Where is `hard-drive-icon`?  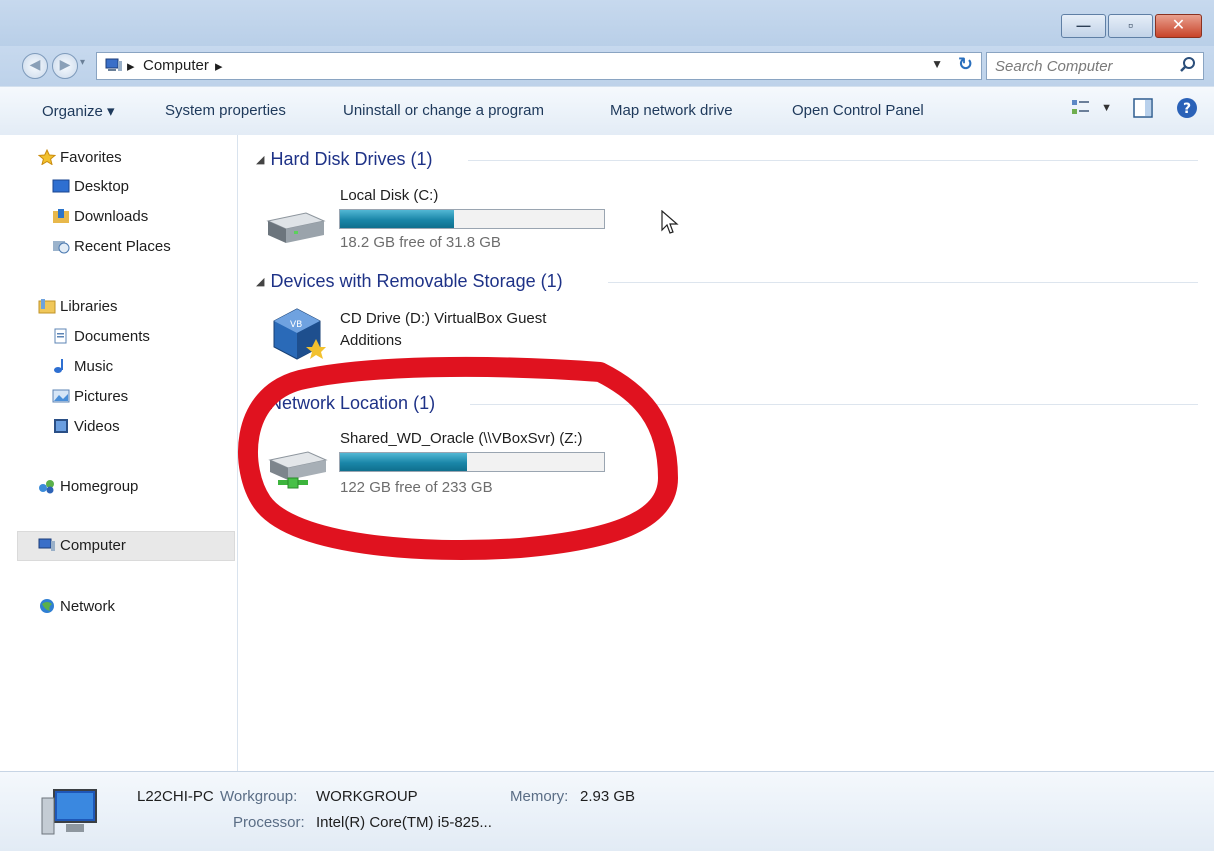 hard-drive-icon is located at coordinates (296, 227).